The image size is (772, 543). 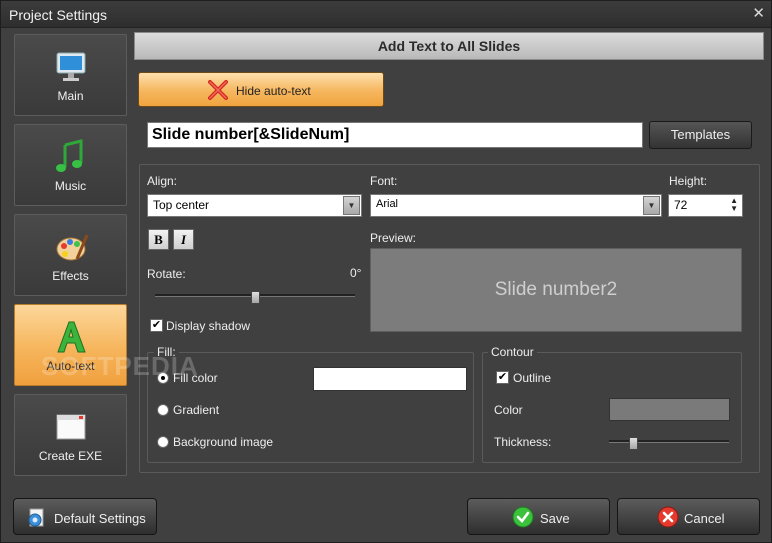 What do you see at coordinates (70, 96) in the screenshot?
I see `sidebar-item-label: Main` at bounding box center [70, 96].